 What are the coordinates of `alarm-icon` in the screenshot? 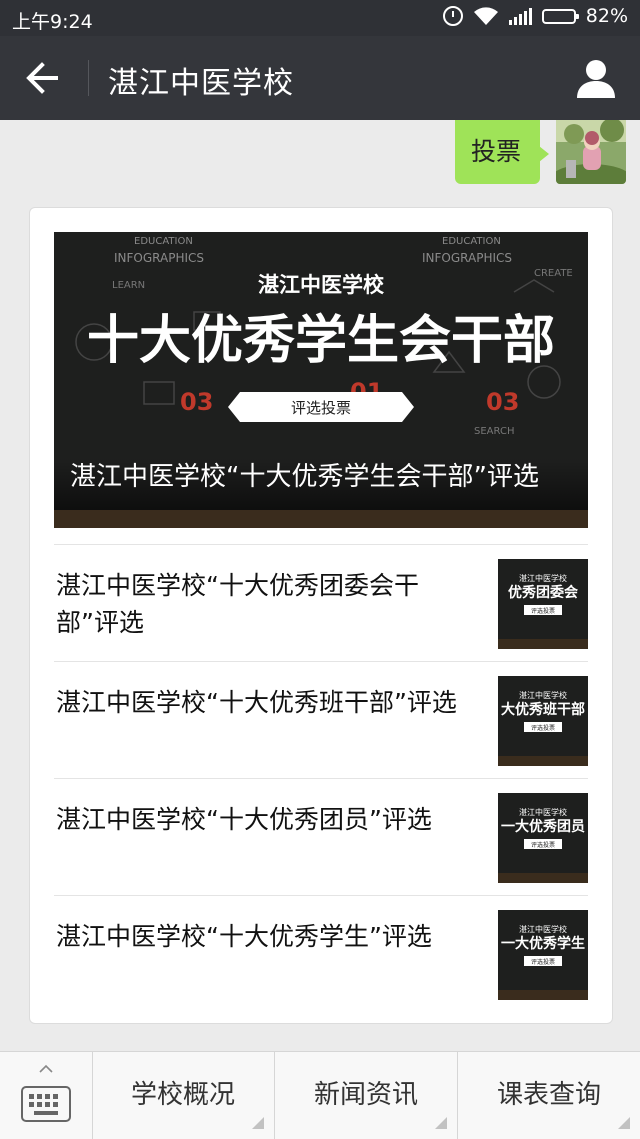 It's located at (452, 16).